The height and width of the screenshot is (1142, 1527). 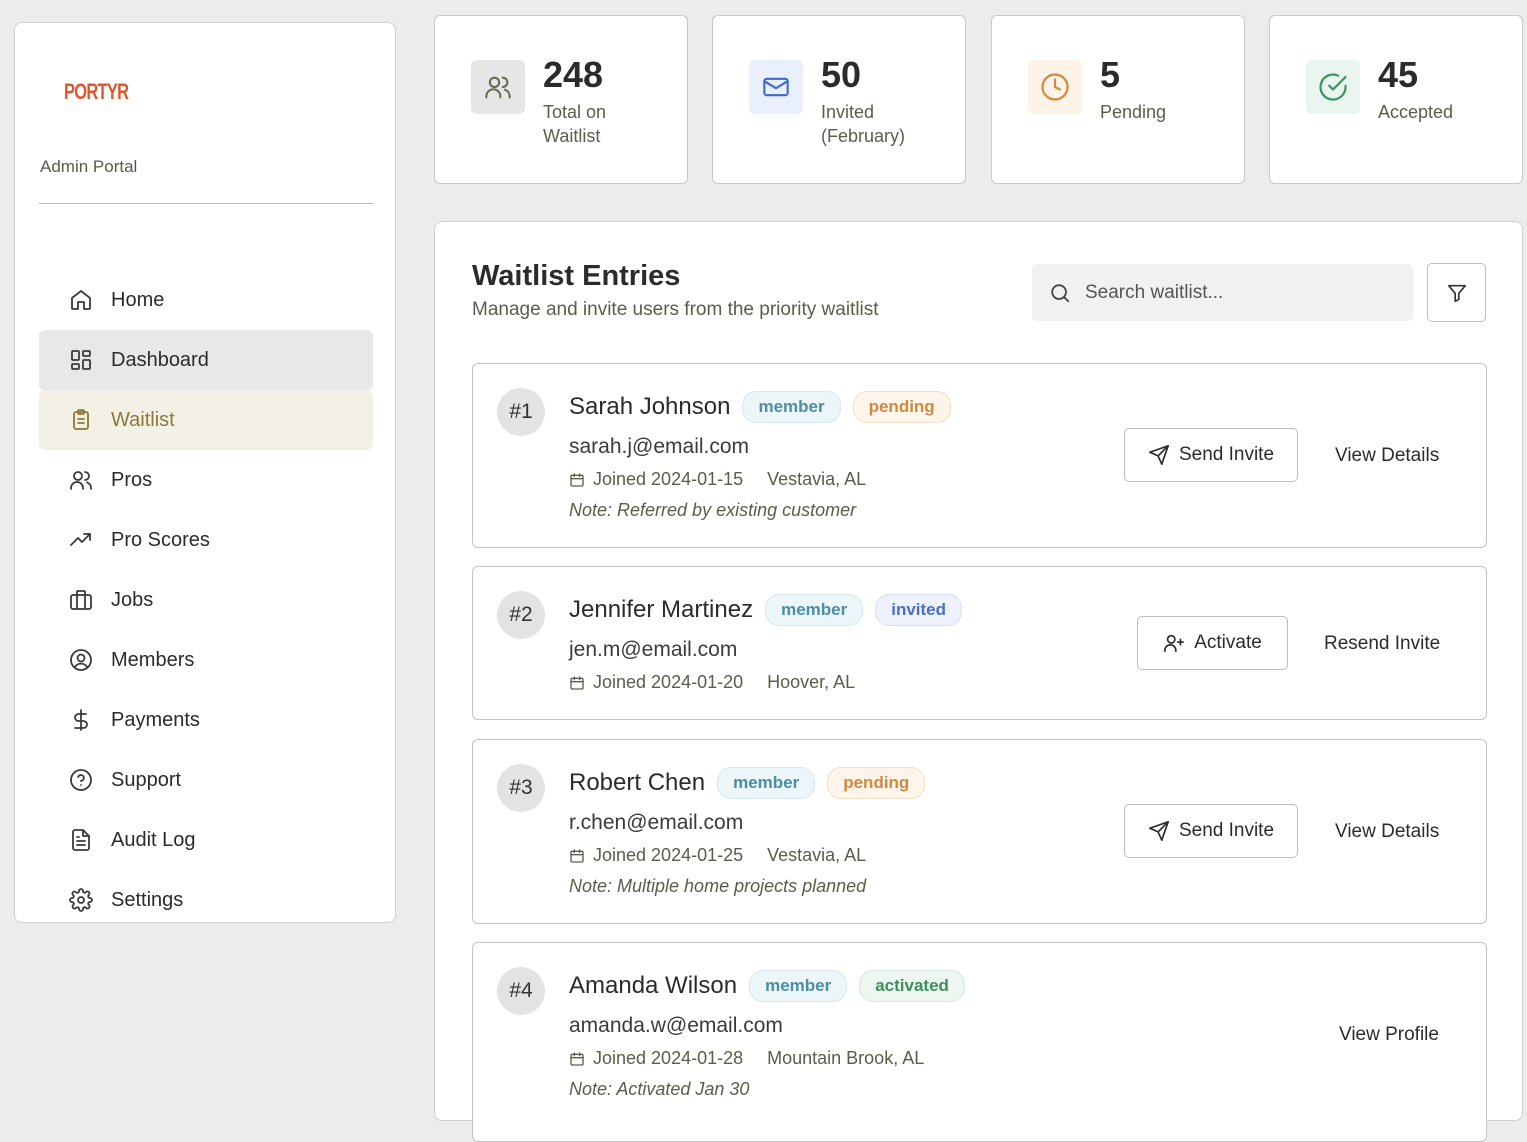 I want to click on entry-name: Jennifer Martinez, so click(x=661, y=609).